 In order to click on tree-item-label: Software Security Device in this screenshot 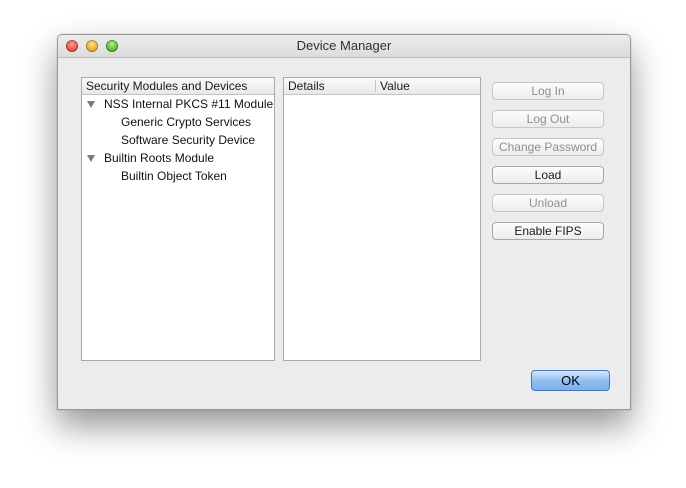, I will do `click(188, 140)`.